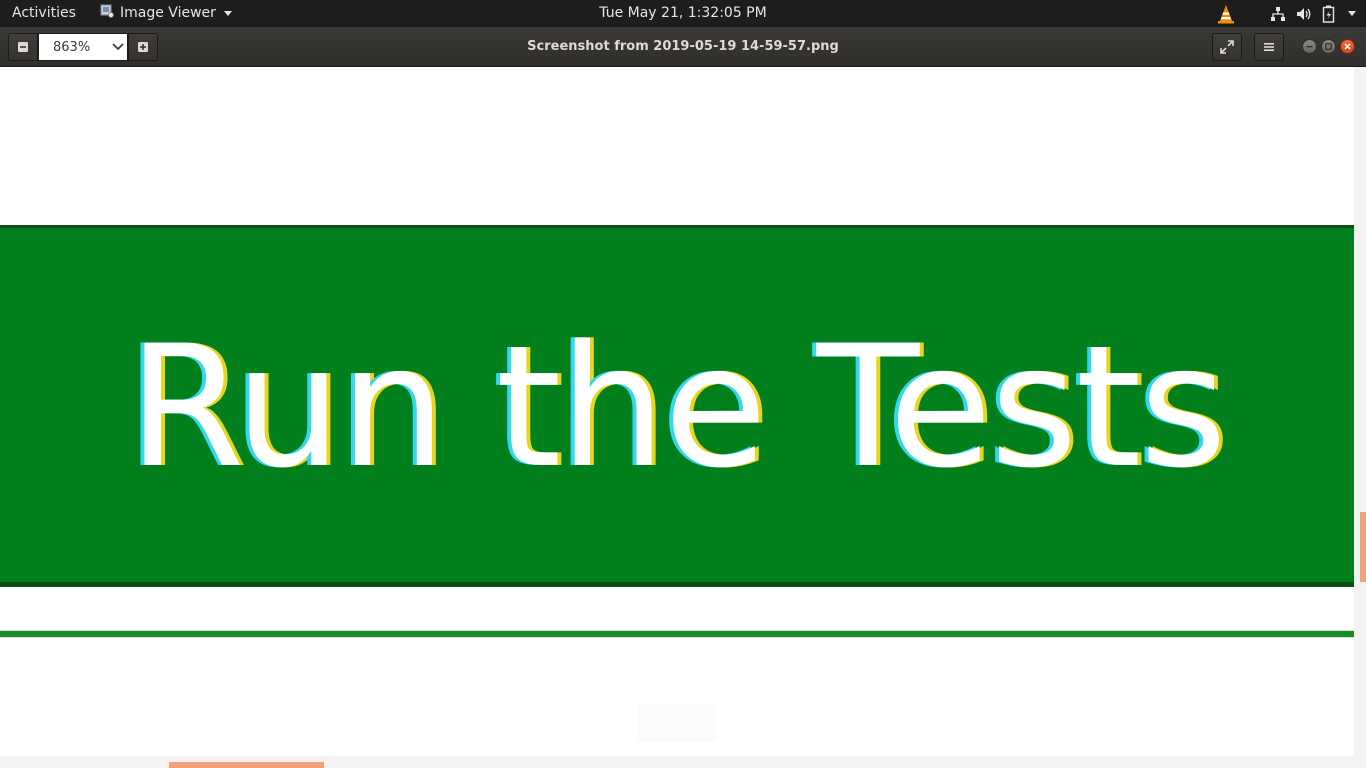 The height and width of the screenshot is (768, 1366). I want to click on image-viewer-app-icon, so click(107, 11).